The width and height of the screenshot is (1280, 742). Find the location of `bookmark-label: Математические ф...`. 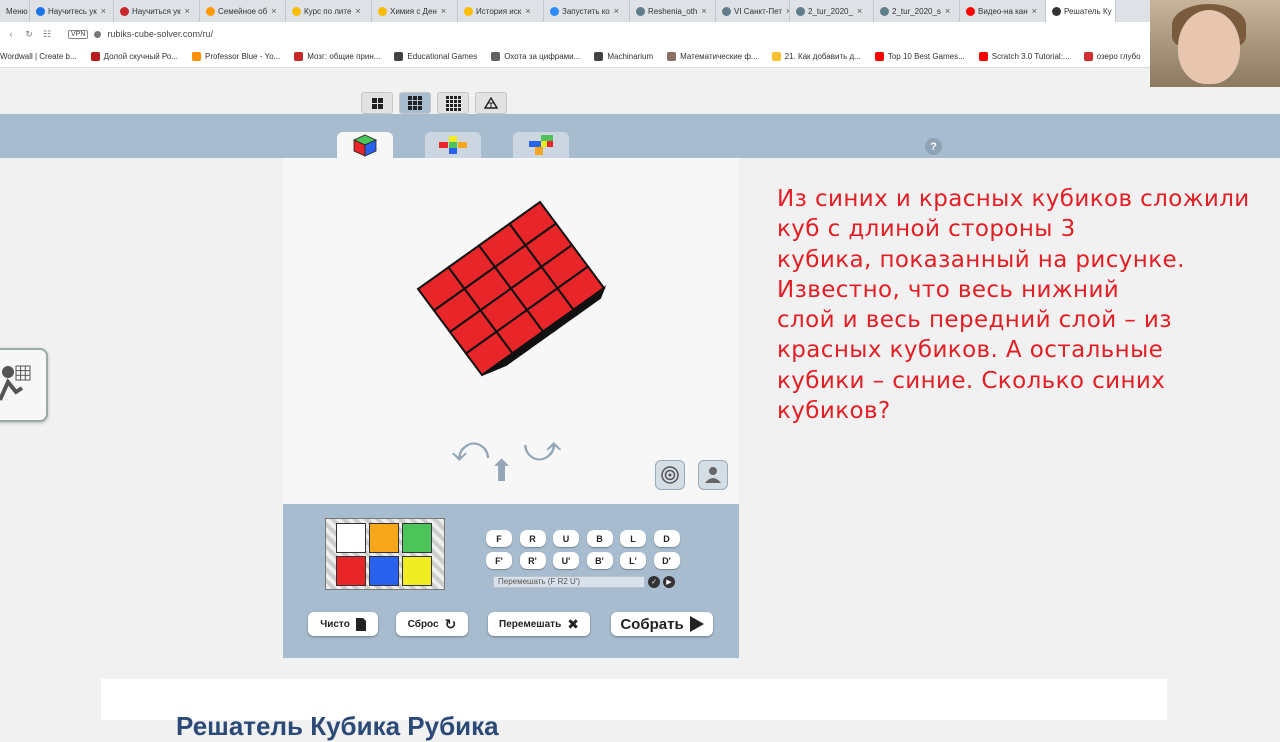

bookmark-label: Математические ф... is located at coordinates (718, 56).